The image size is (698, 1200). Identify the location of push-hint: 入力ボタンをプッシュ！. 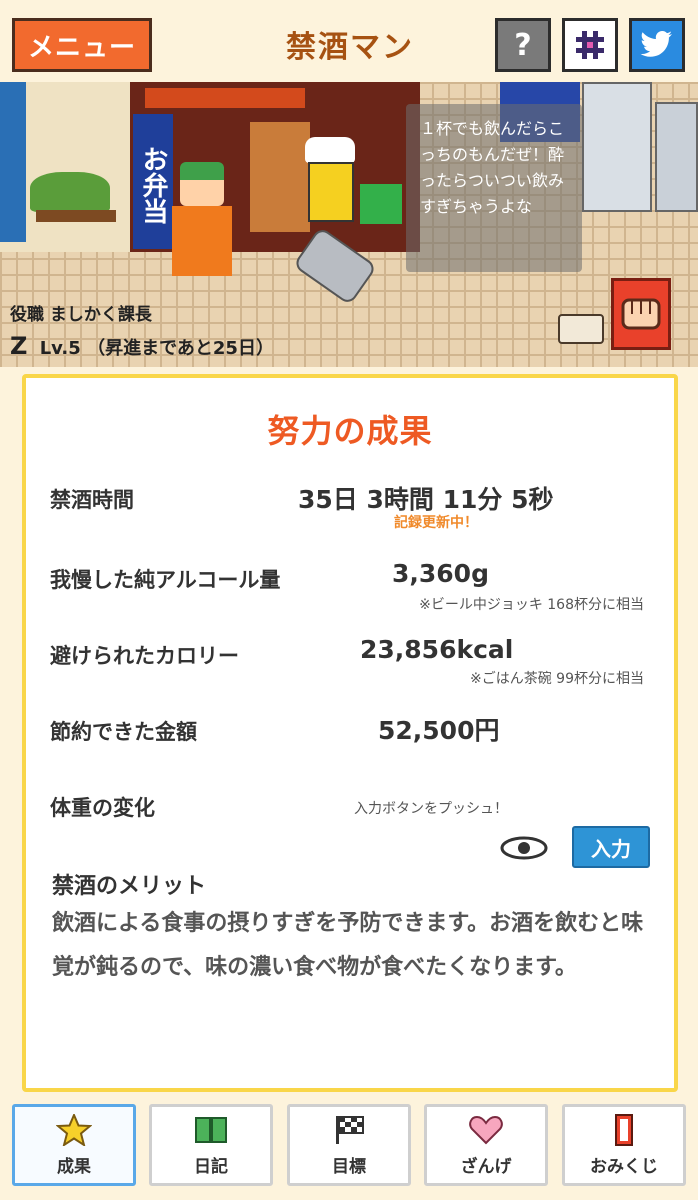
(431, 809).